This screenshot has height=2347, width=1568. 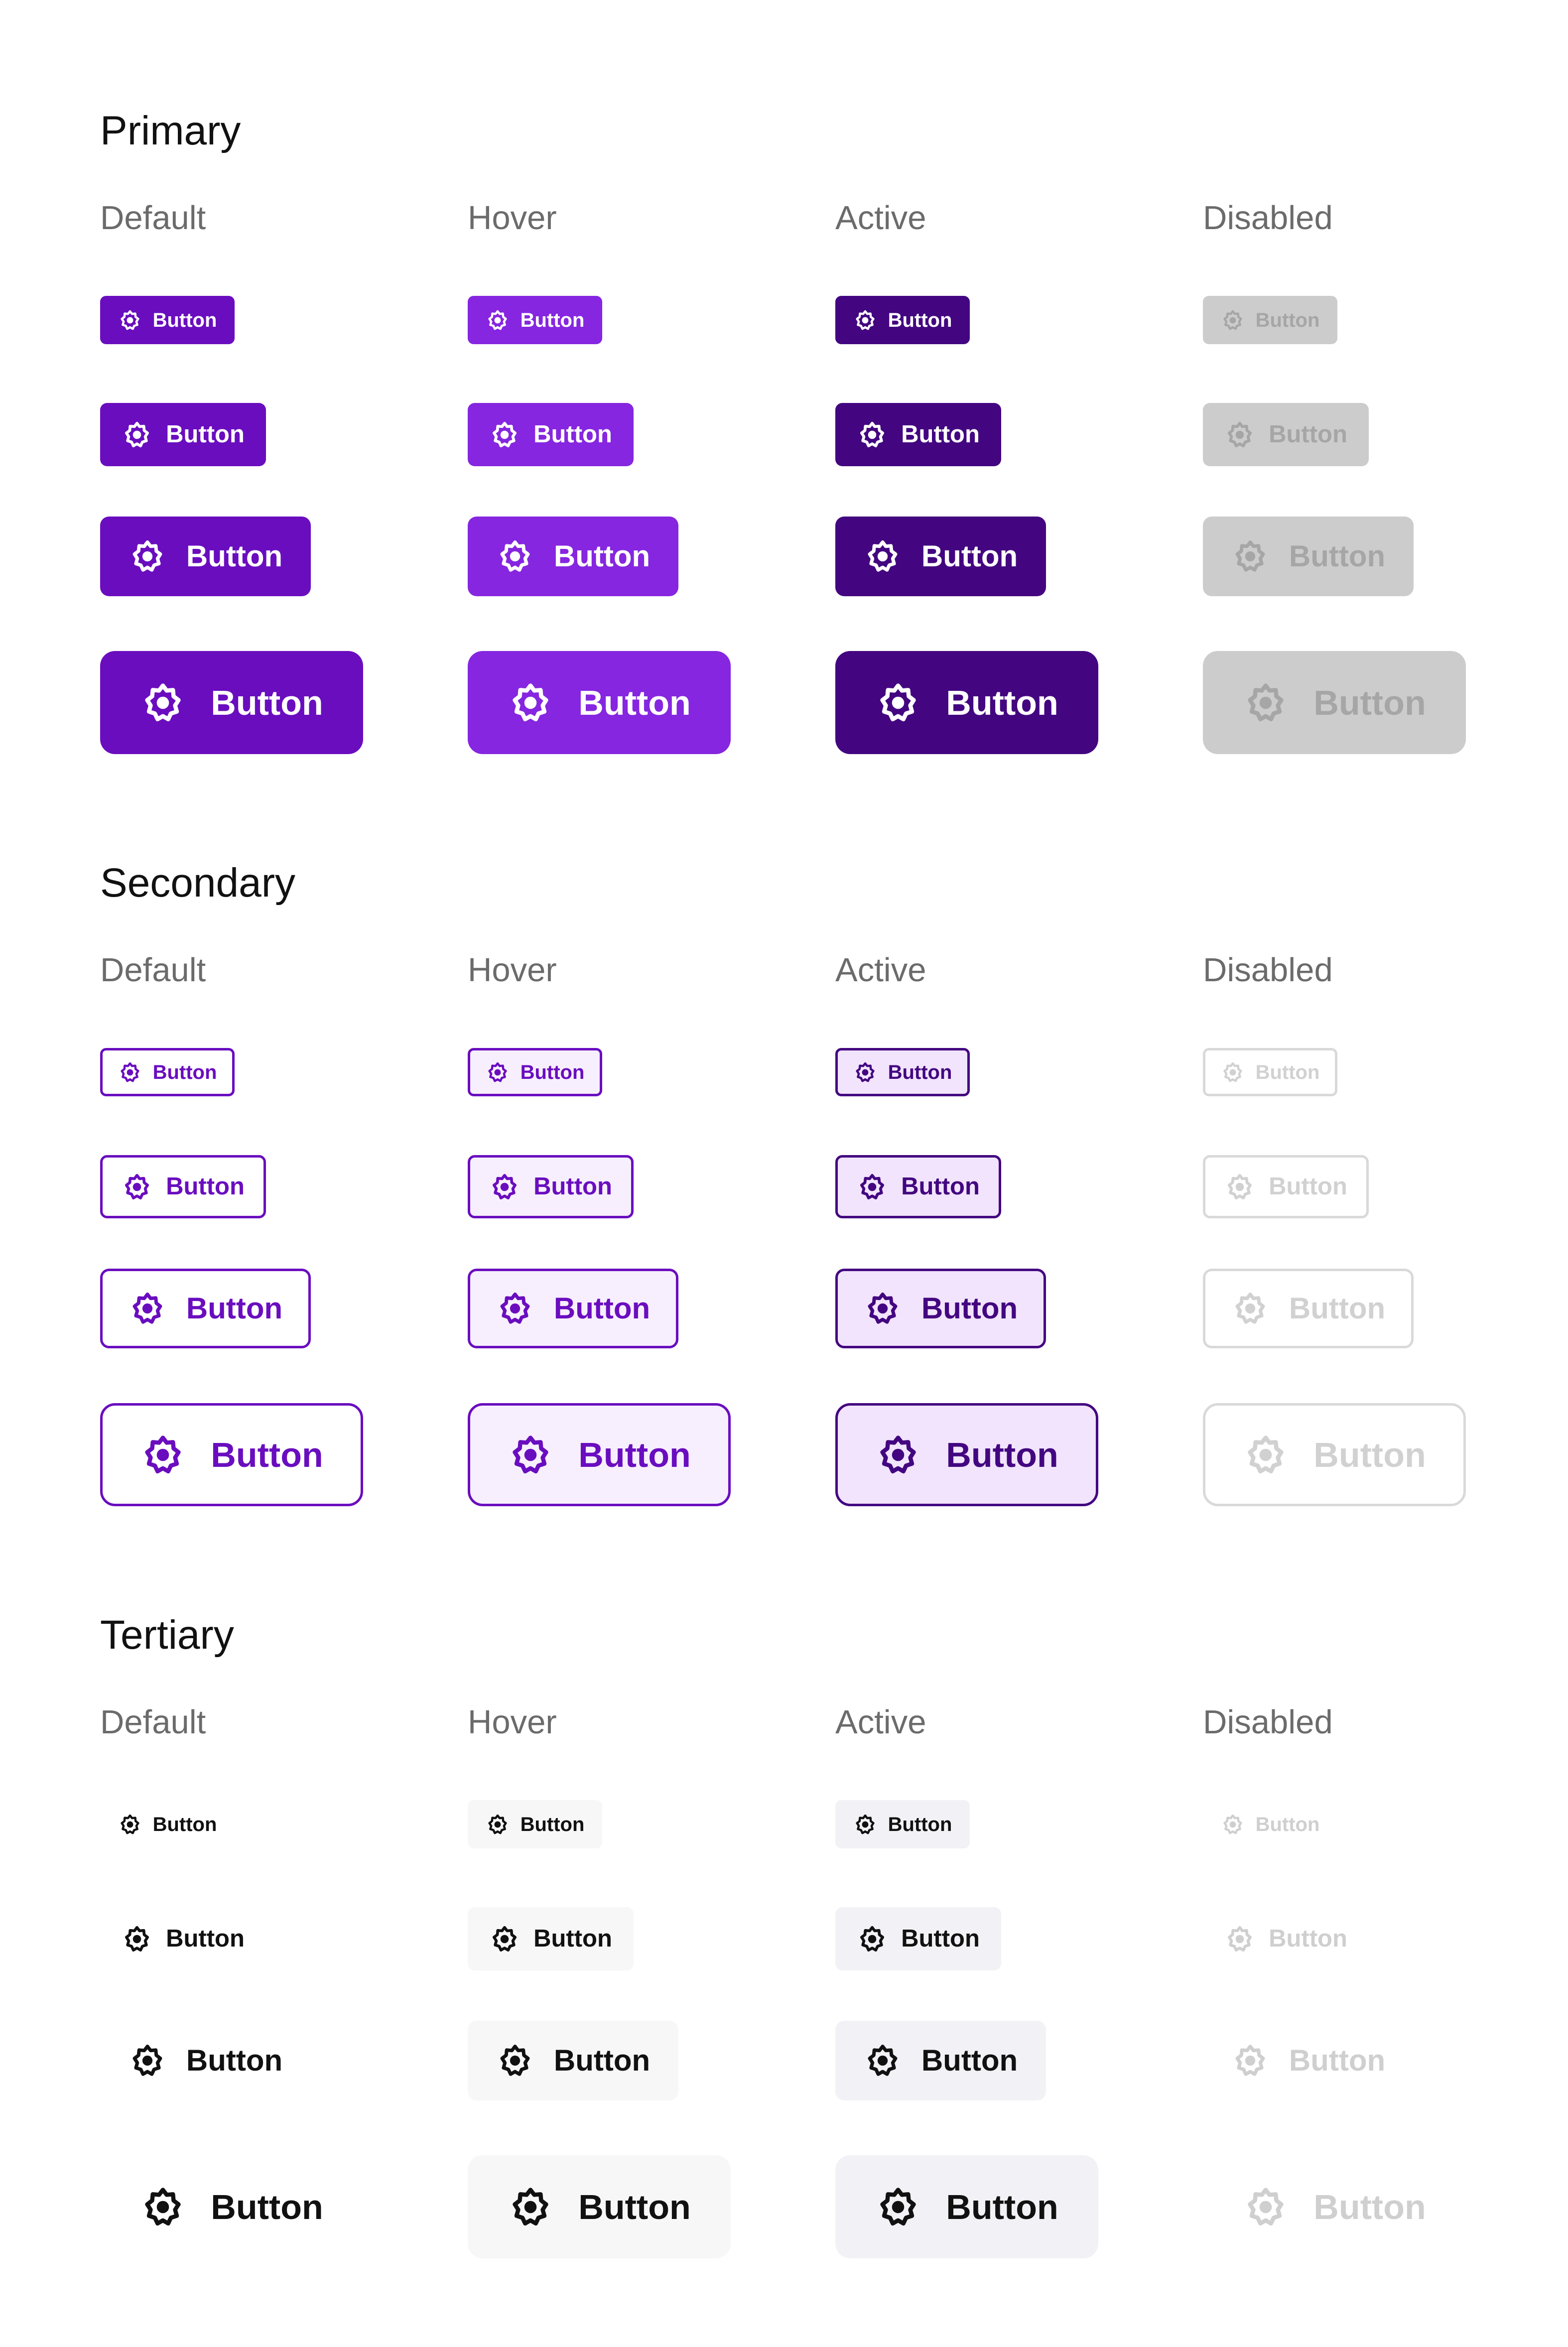 What do you see at coordinates (1268, 218) in the screenshot?
I see `primary-state-label-disabled: Disabled` at bounding box center [1268, 218].